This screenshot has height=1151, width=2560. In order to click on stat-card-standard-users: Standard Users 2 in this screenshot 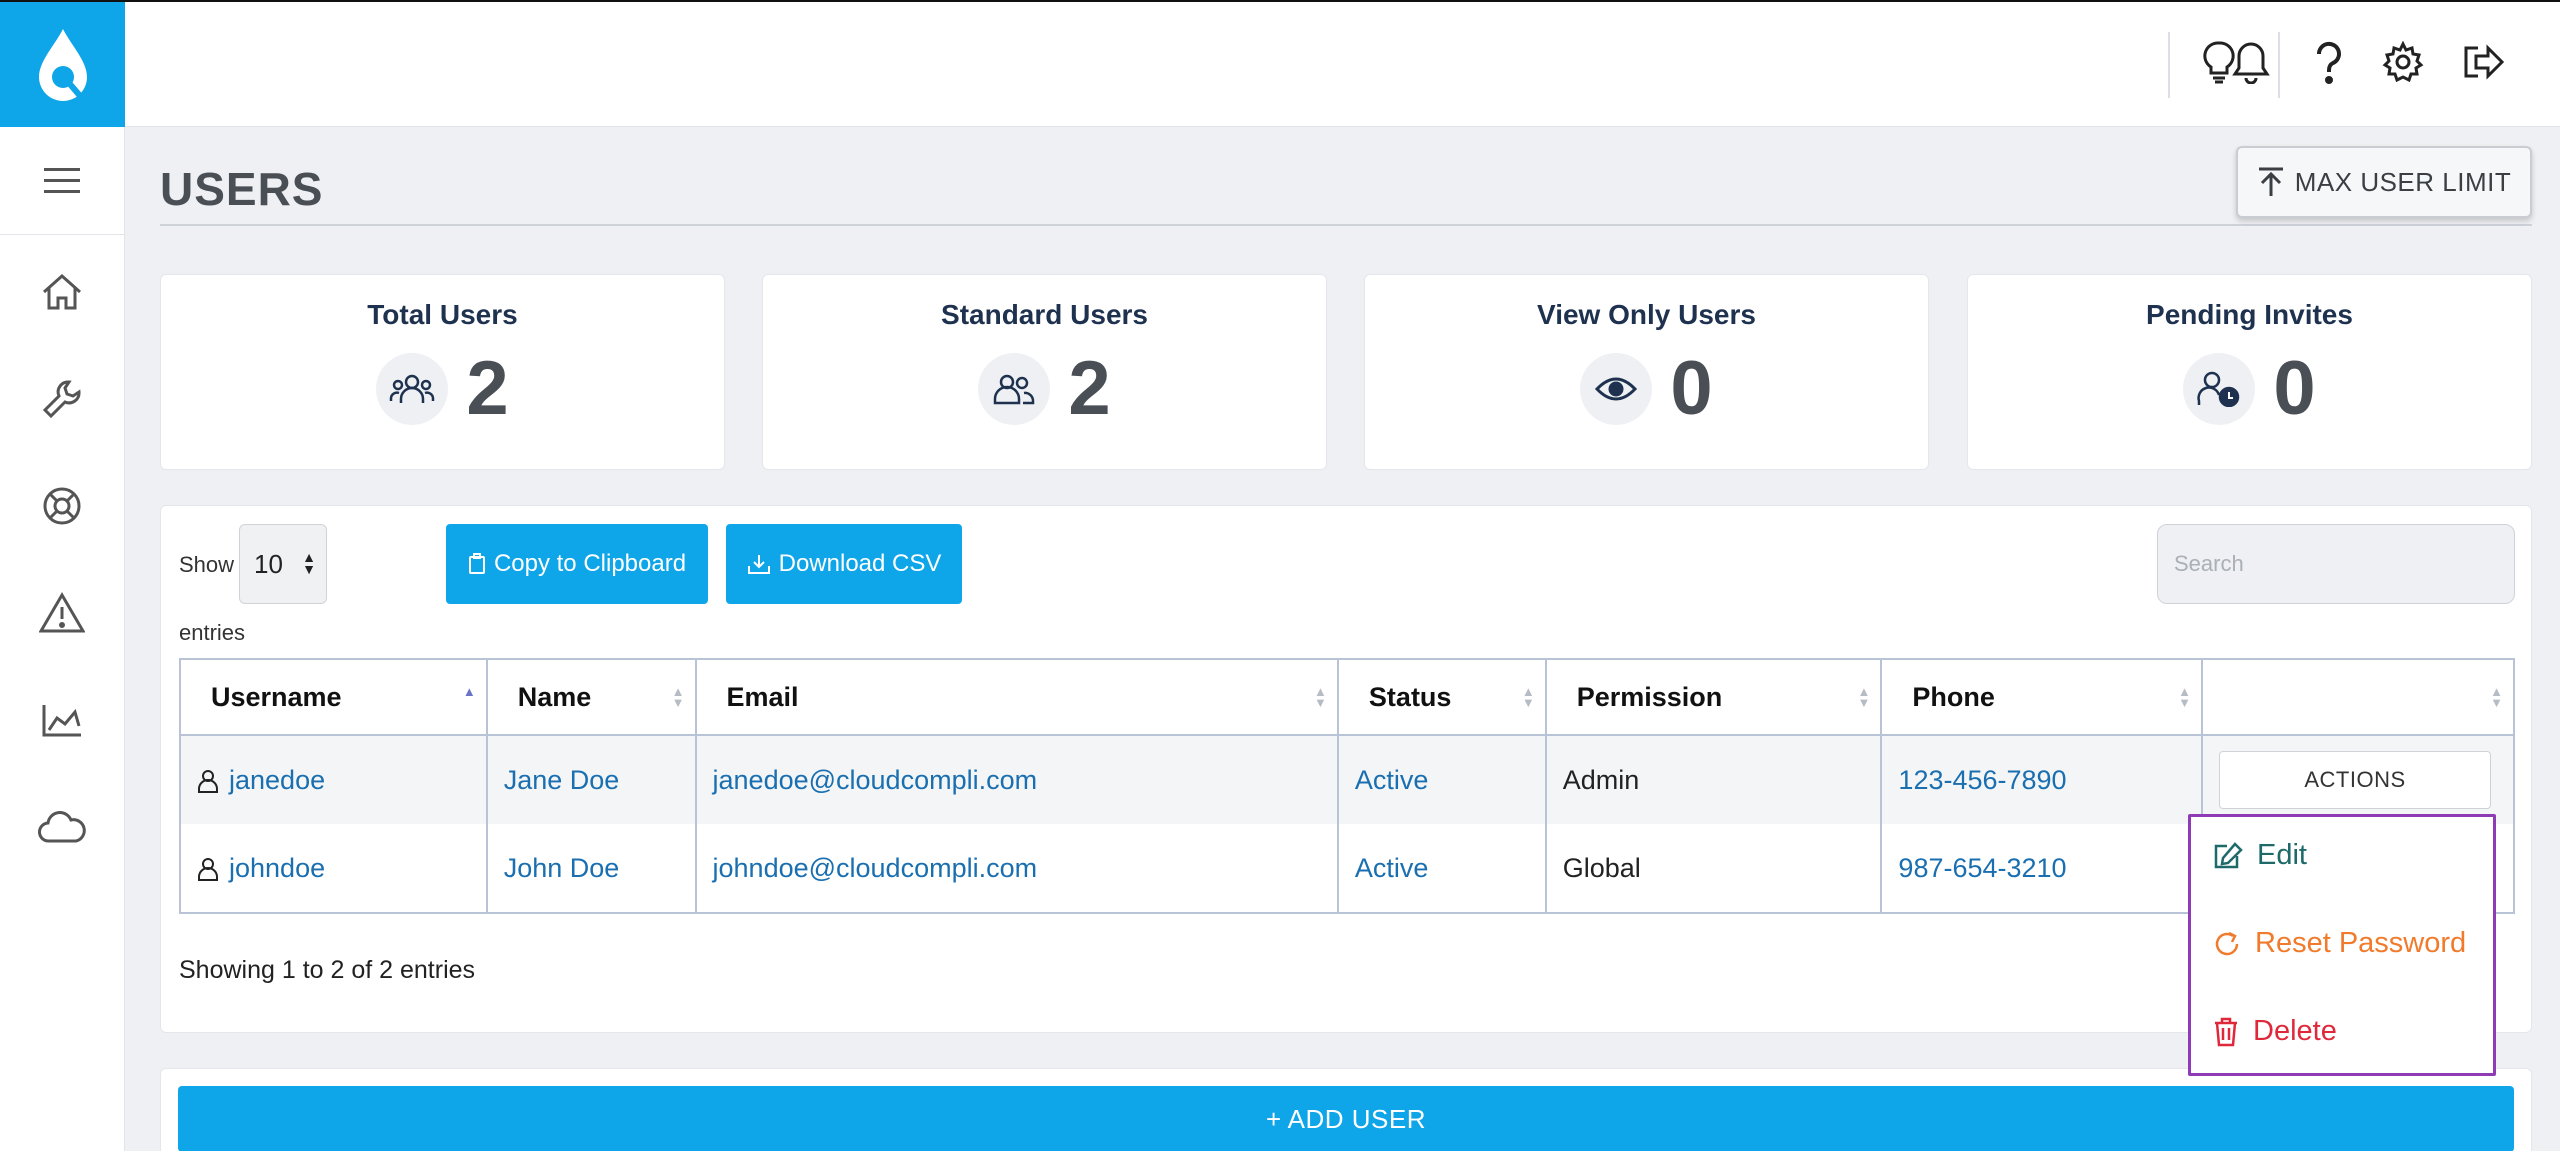, I will do `click(1044, 372)`.